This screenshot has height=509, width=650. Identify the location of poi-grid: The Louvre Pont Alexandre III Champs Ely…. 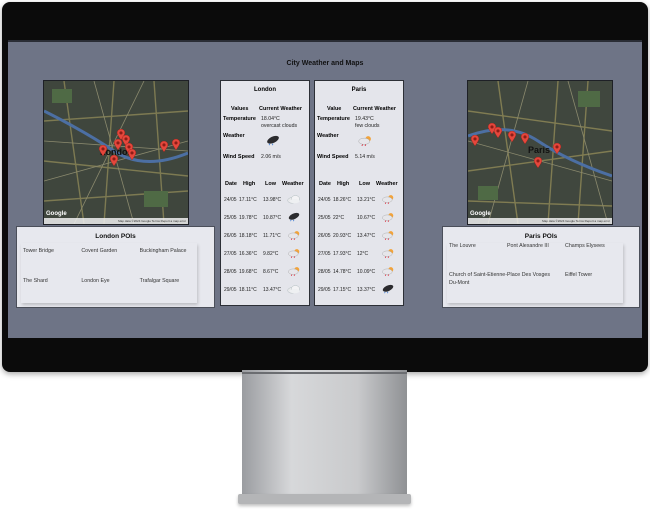
(536, 246).